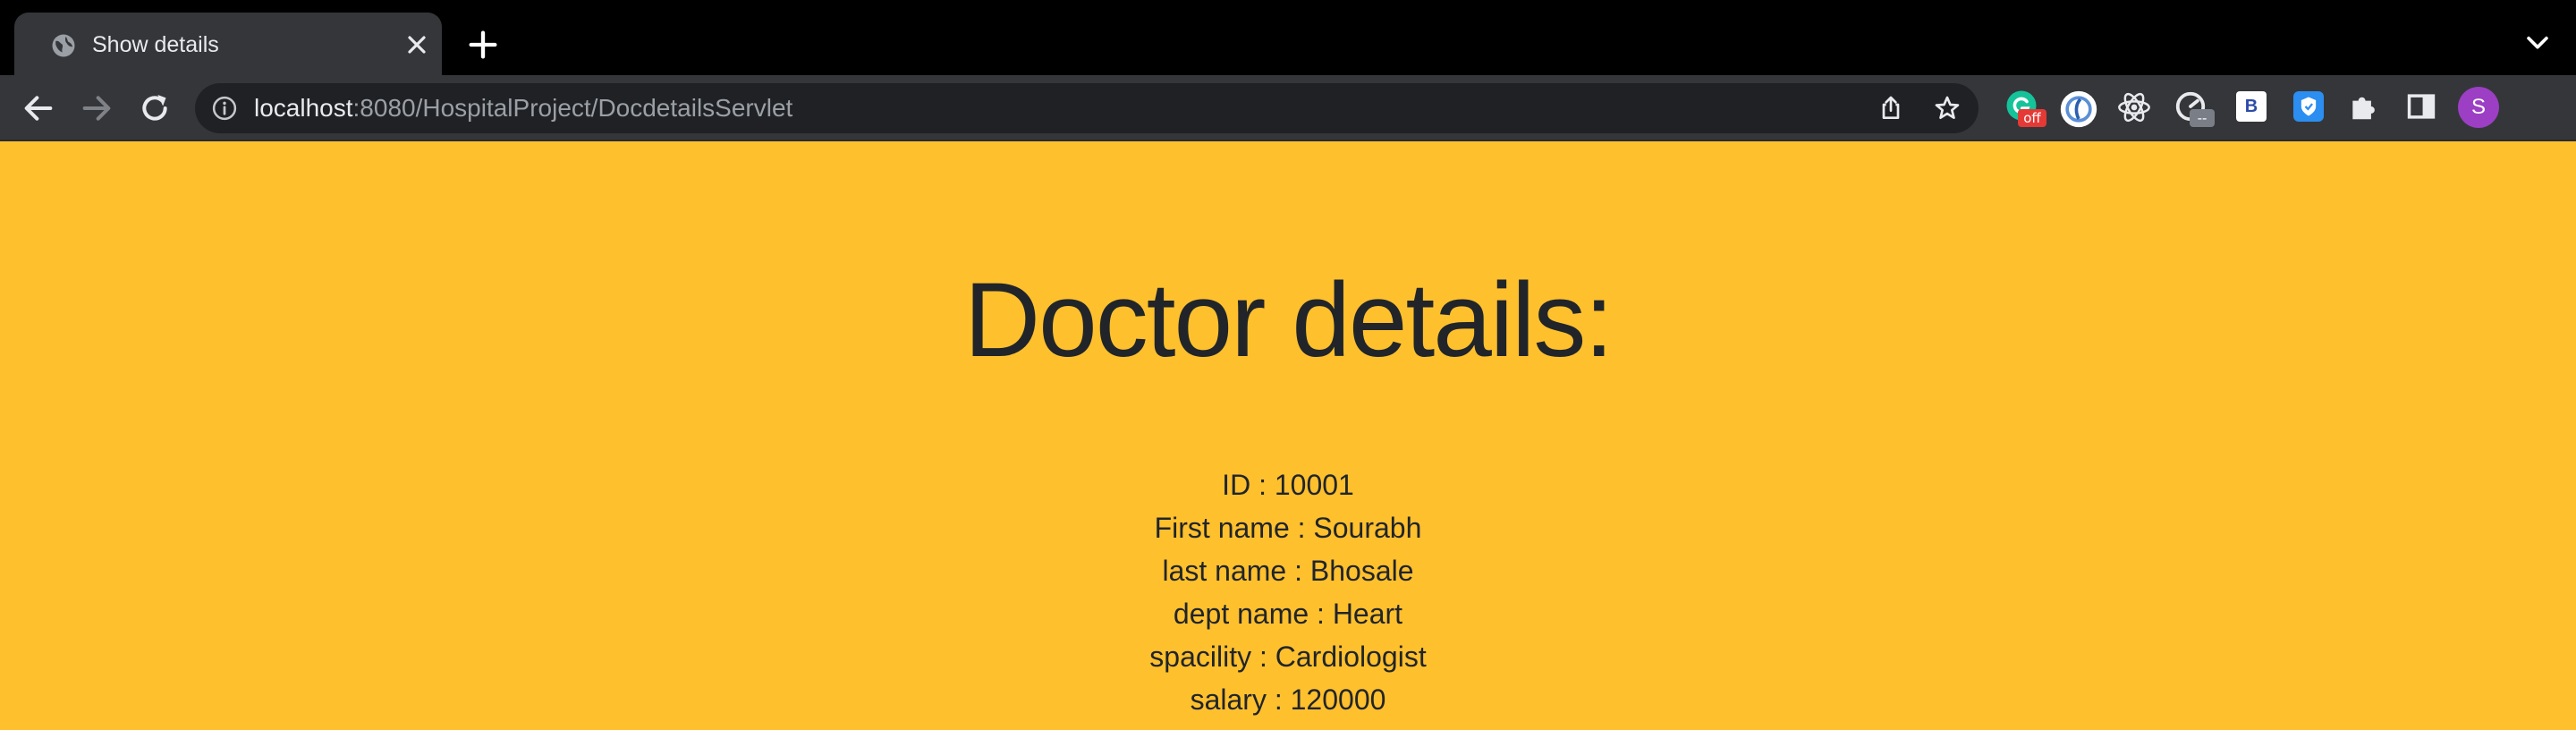 This screenshot has height=730, width=2576. I want to click on page-title: Doctor details:, so click(1288, 320).